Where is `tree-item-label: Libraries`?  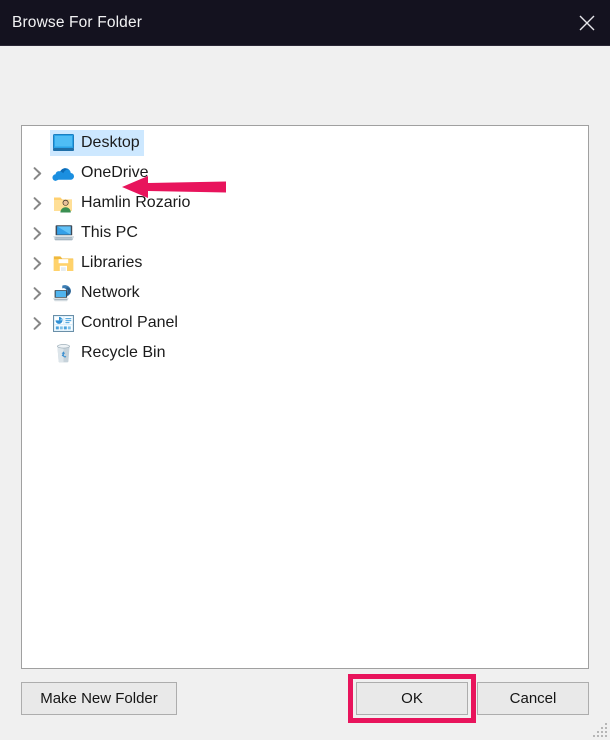
tree-item-label: Libraries is located at coordinates (112, 262).